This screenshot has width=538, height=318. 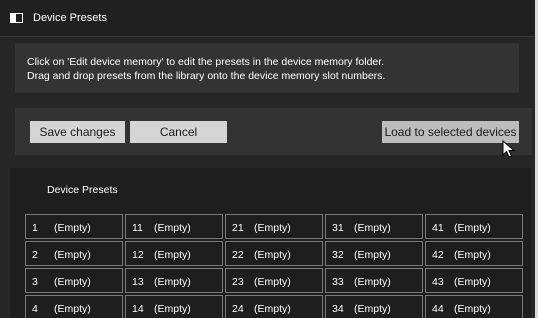 I want to click on preset-slot: 11 (Empty), so click(x=174, y=226).